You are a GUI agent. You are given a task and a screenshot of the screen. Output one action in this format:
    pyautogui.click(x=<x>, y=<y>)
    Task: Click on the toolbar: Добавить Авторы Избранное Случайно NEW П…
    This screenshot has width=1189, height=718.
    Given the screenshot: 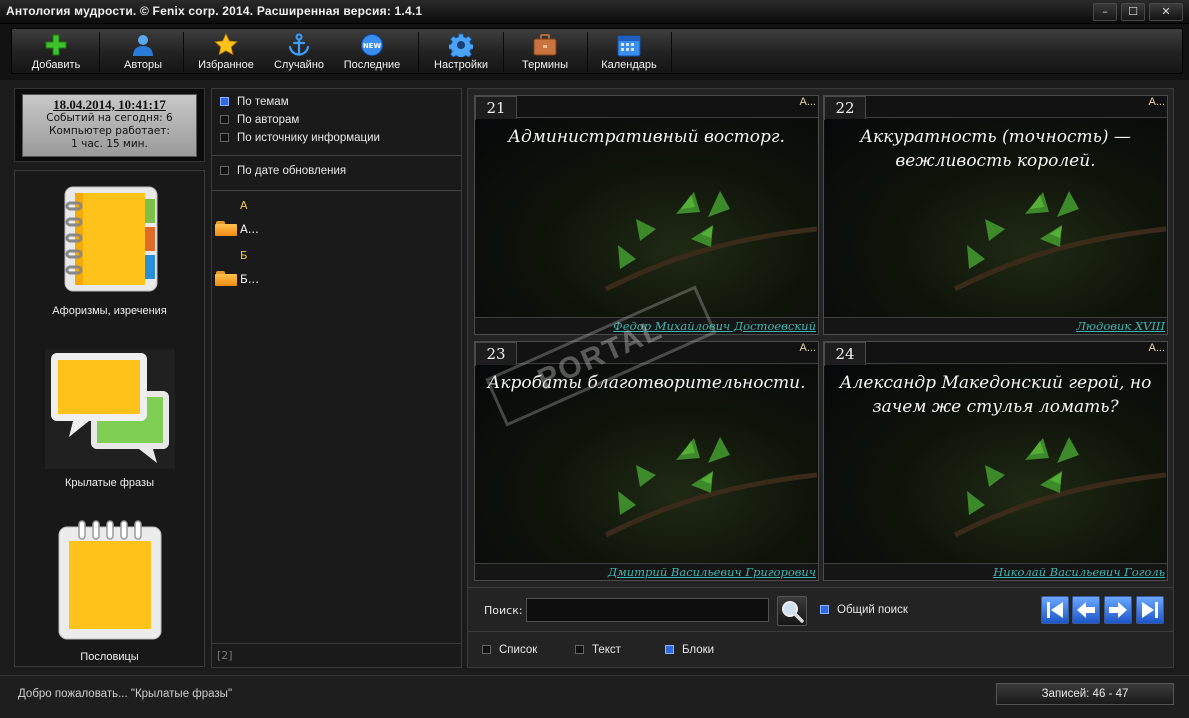 What is the action you would take?
    pyautogui.click(x=594, y=52)
    